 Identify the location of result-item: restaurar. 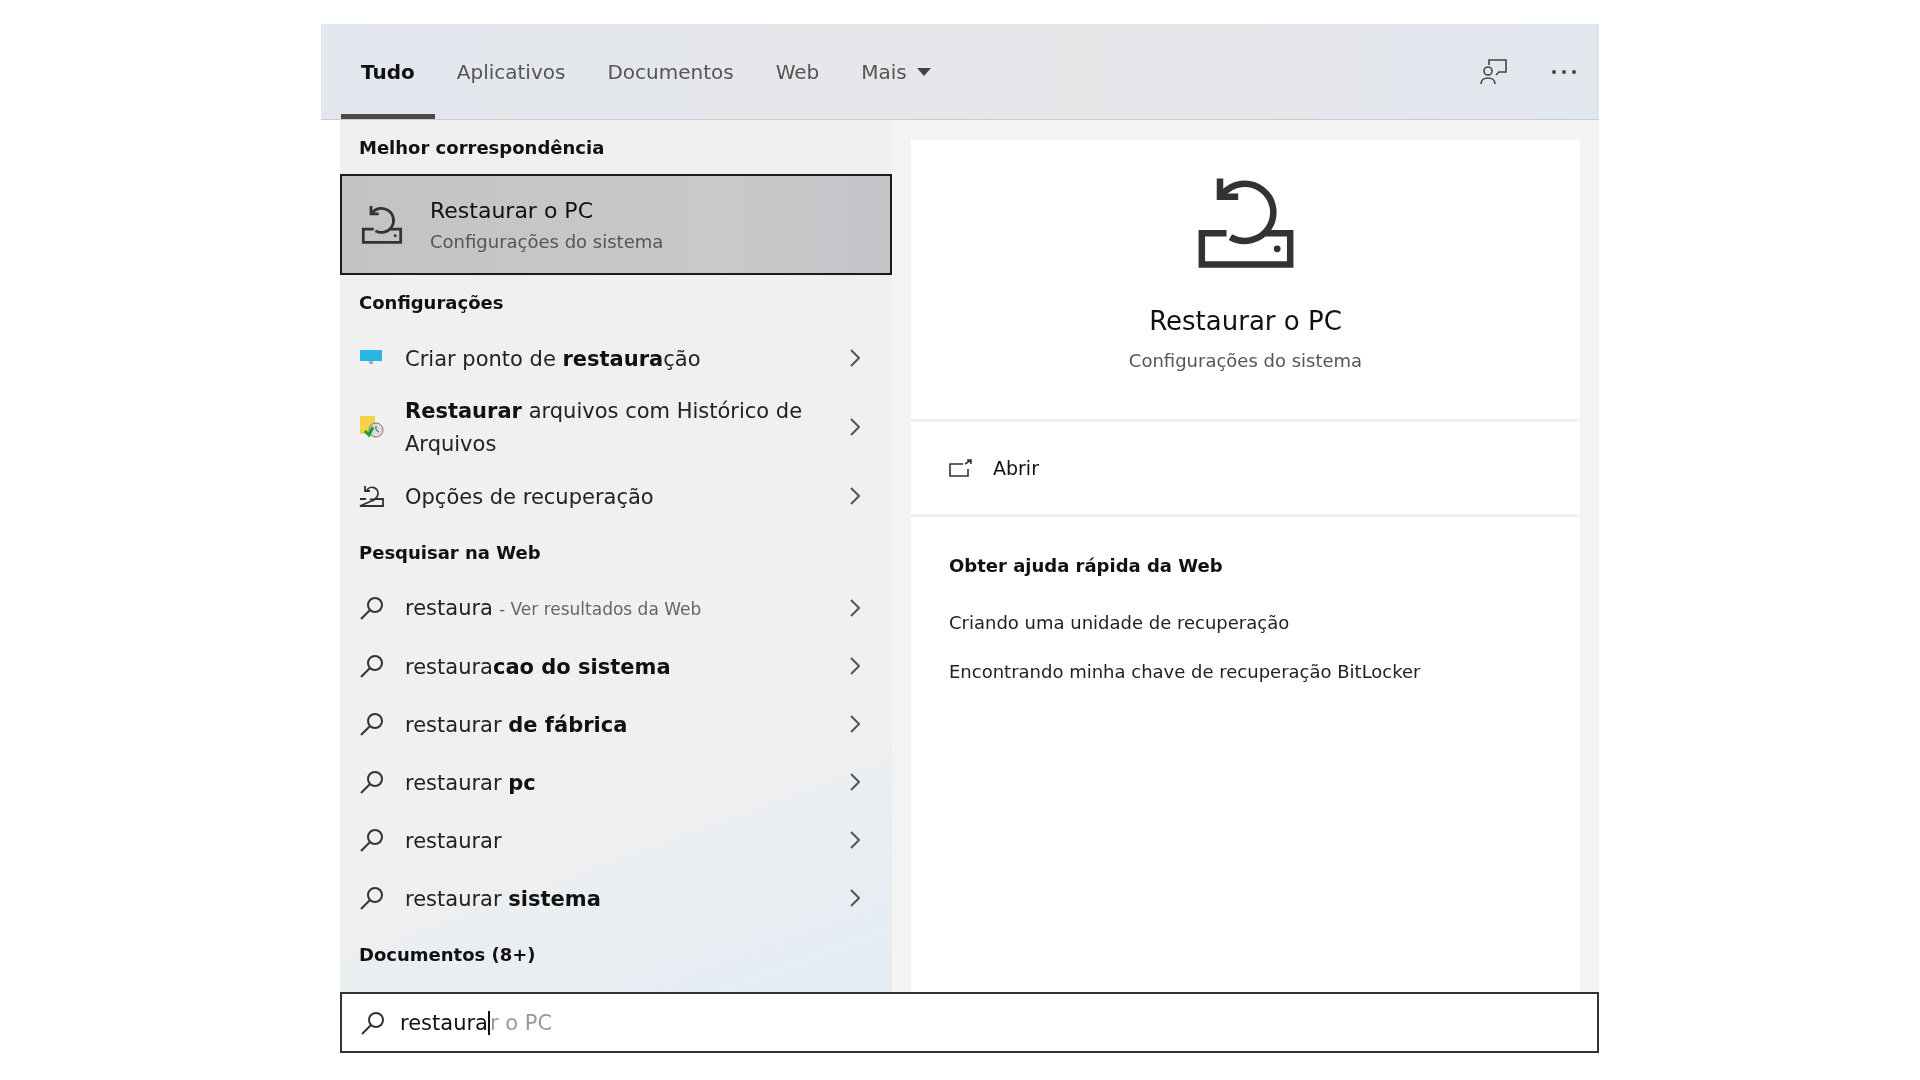
(616, 840).